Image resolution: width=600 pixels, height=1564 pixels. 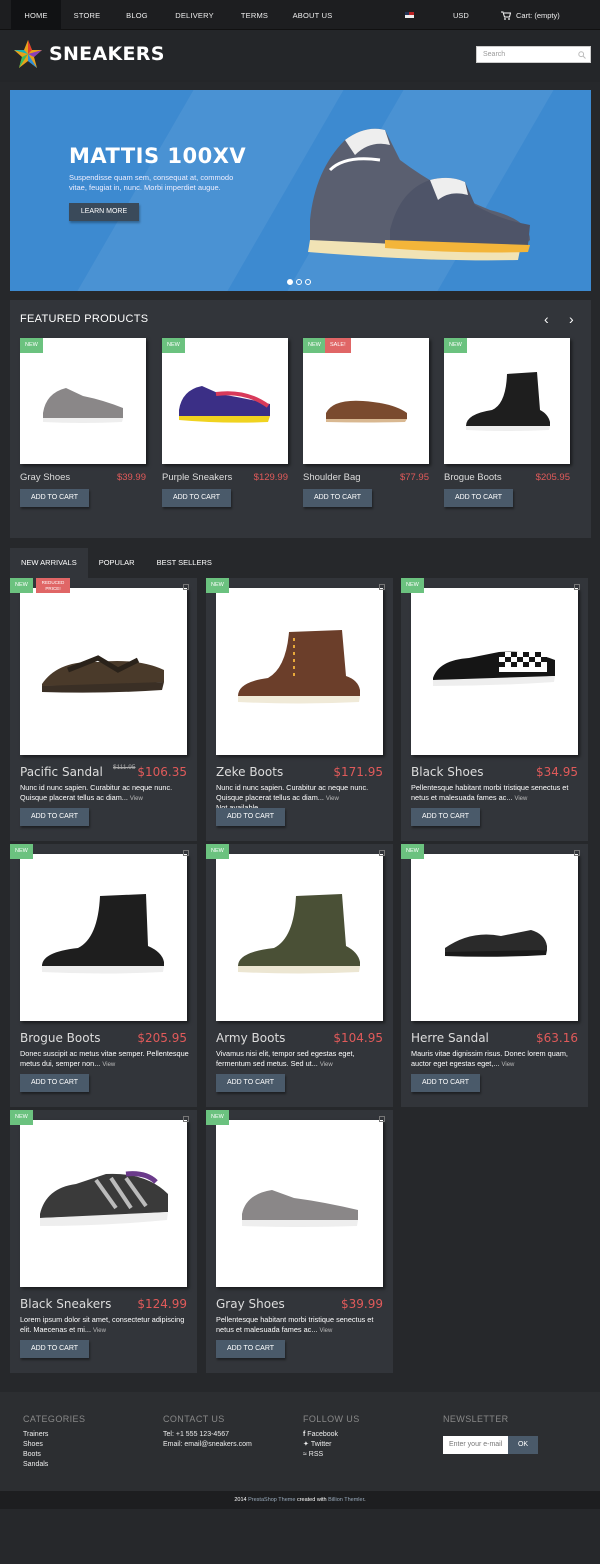 I want to click on shoe-image, so click(x=300, y=1206).